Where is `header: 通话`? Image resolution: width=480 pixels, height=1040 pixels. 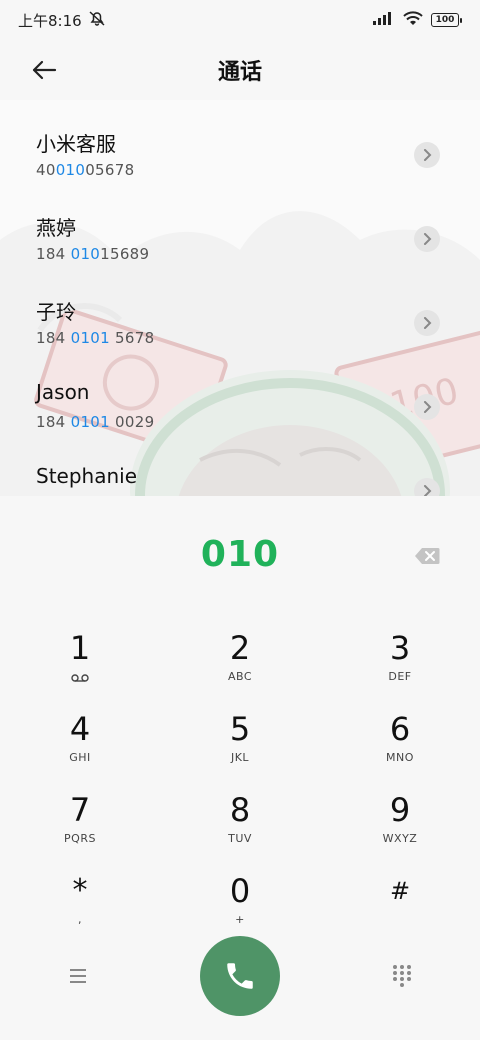 header: 通话 is located at coordinates (240, 70).